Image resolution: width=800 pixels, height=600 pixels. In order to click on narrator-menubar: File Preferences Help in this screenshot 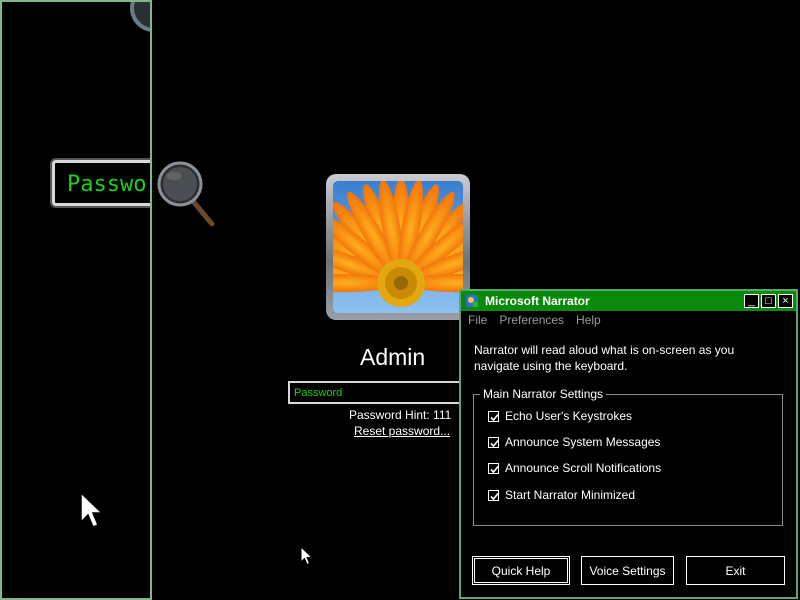, I will do `click(628, 320)`.